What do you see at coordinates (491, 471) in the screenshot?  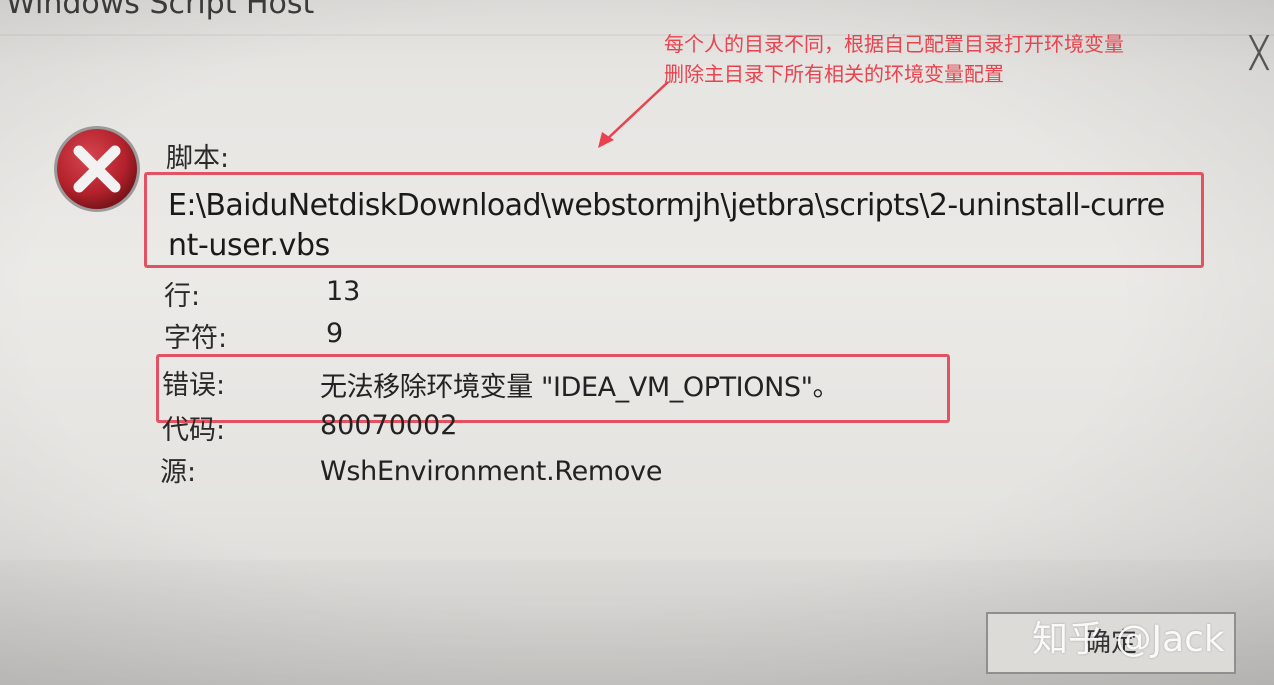 I see `source-value: WshEnvironment.Remove` at bounding box center [491, 471].